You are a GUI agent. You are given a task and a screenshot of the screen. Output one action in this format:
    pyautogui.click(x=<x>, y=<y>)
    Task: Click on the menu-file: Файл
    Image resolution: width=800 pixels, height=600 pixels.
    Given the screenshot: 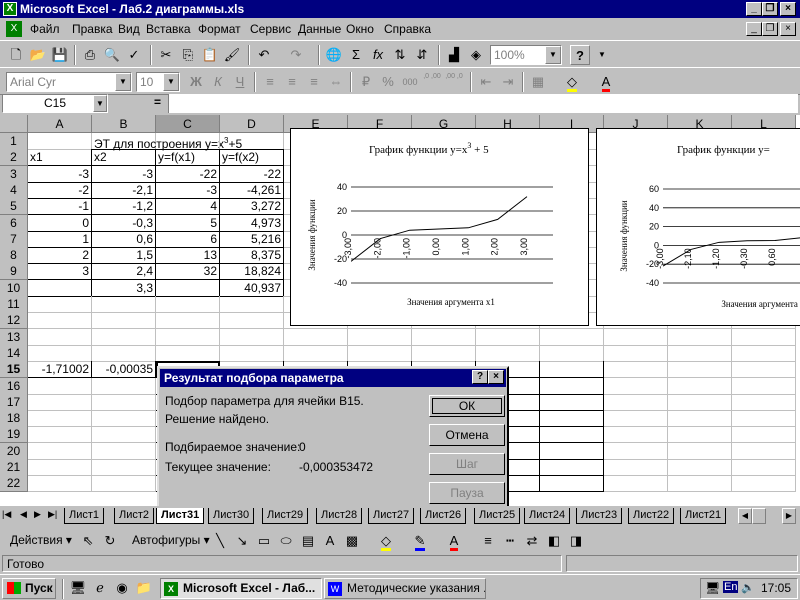 What is the action you would take?
    pyautogui.click(x=45, y=29)
    